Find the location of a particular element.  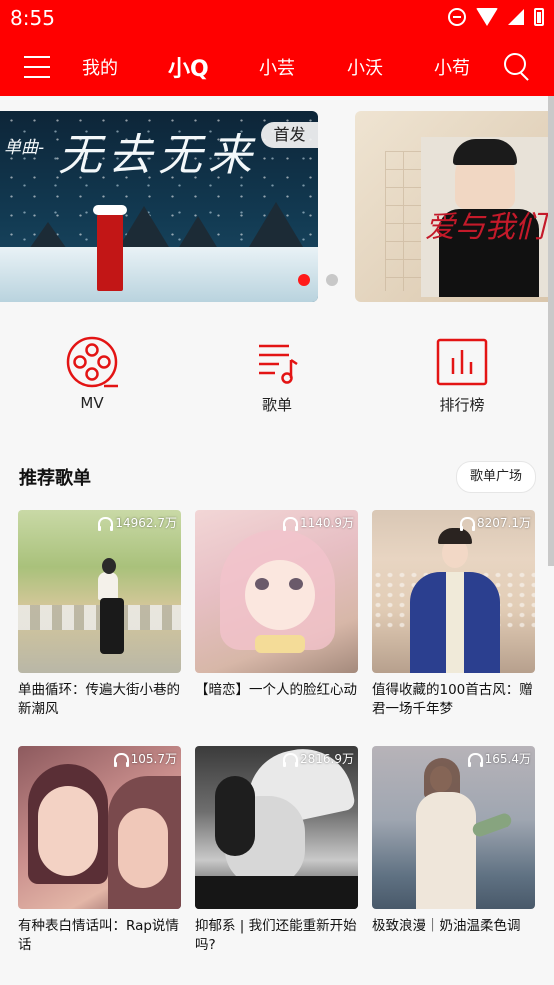

top-nav: 我的 小Q 小芸 小沃 小苟 is located at coordinates (277, 67).